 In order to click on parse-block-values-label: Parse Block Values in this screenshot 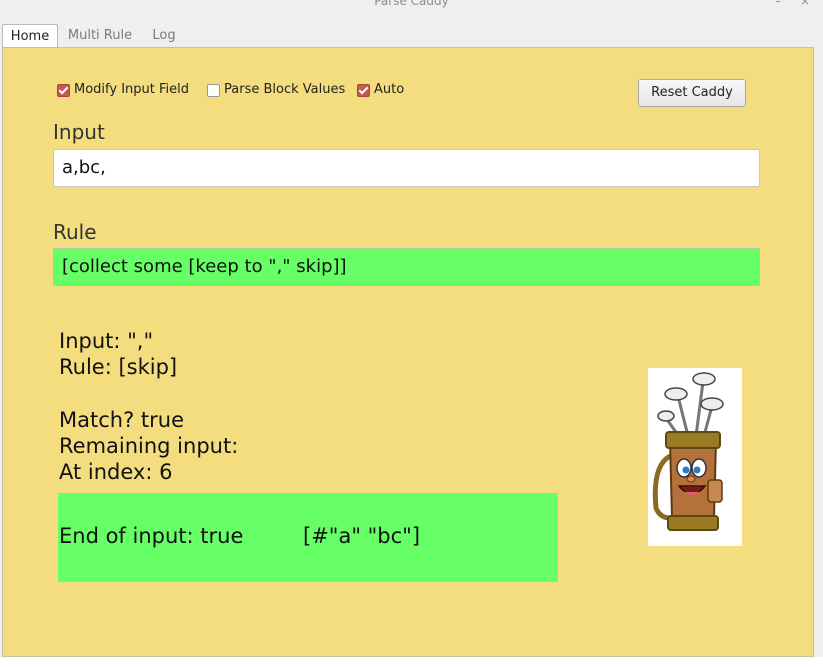, I will do `click(285, 89)`.